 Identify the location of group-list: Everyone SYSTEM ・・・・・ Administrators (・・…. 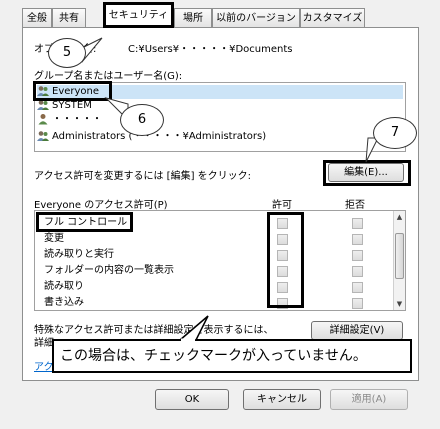
(220, 117).